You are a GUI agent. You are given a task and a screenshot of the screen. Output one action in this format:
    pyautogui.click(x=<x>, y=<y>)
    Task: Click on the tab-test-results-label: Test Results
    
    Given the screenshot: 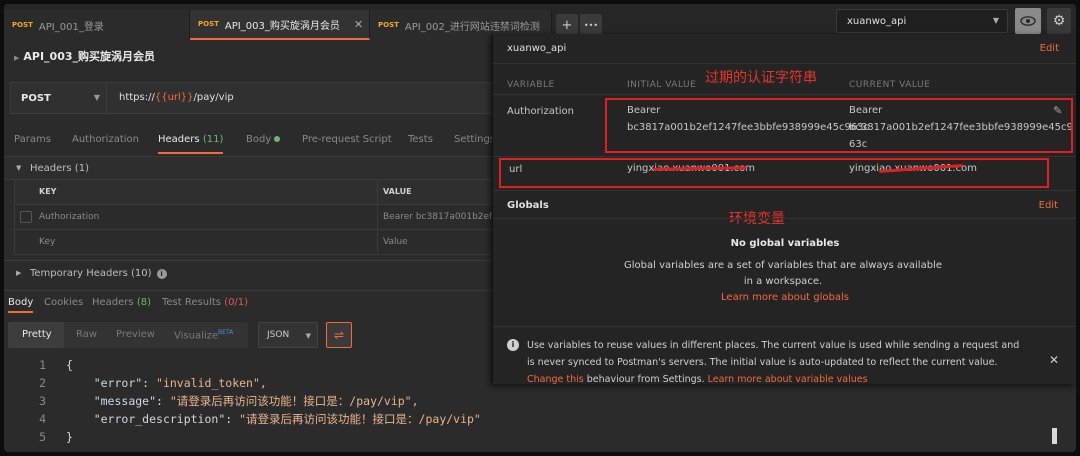 What is the action you would take?
    pyautogui.click(x=191, y=302)
    